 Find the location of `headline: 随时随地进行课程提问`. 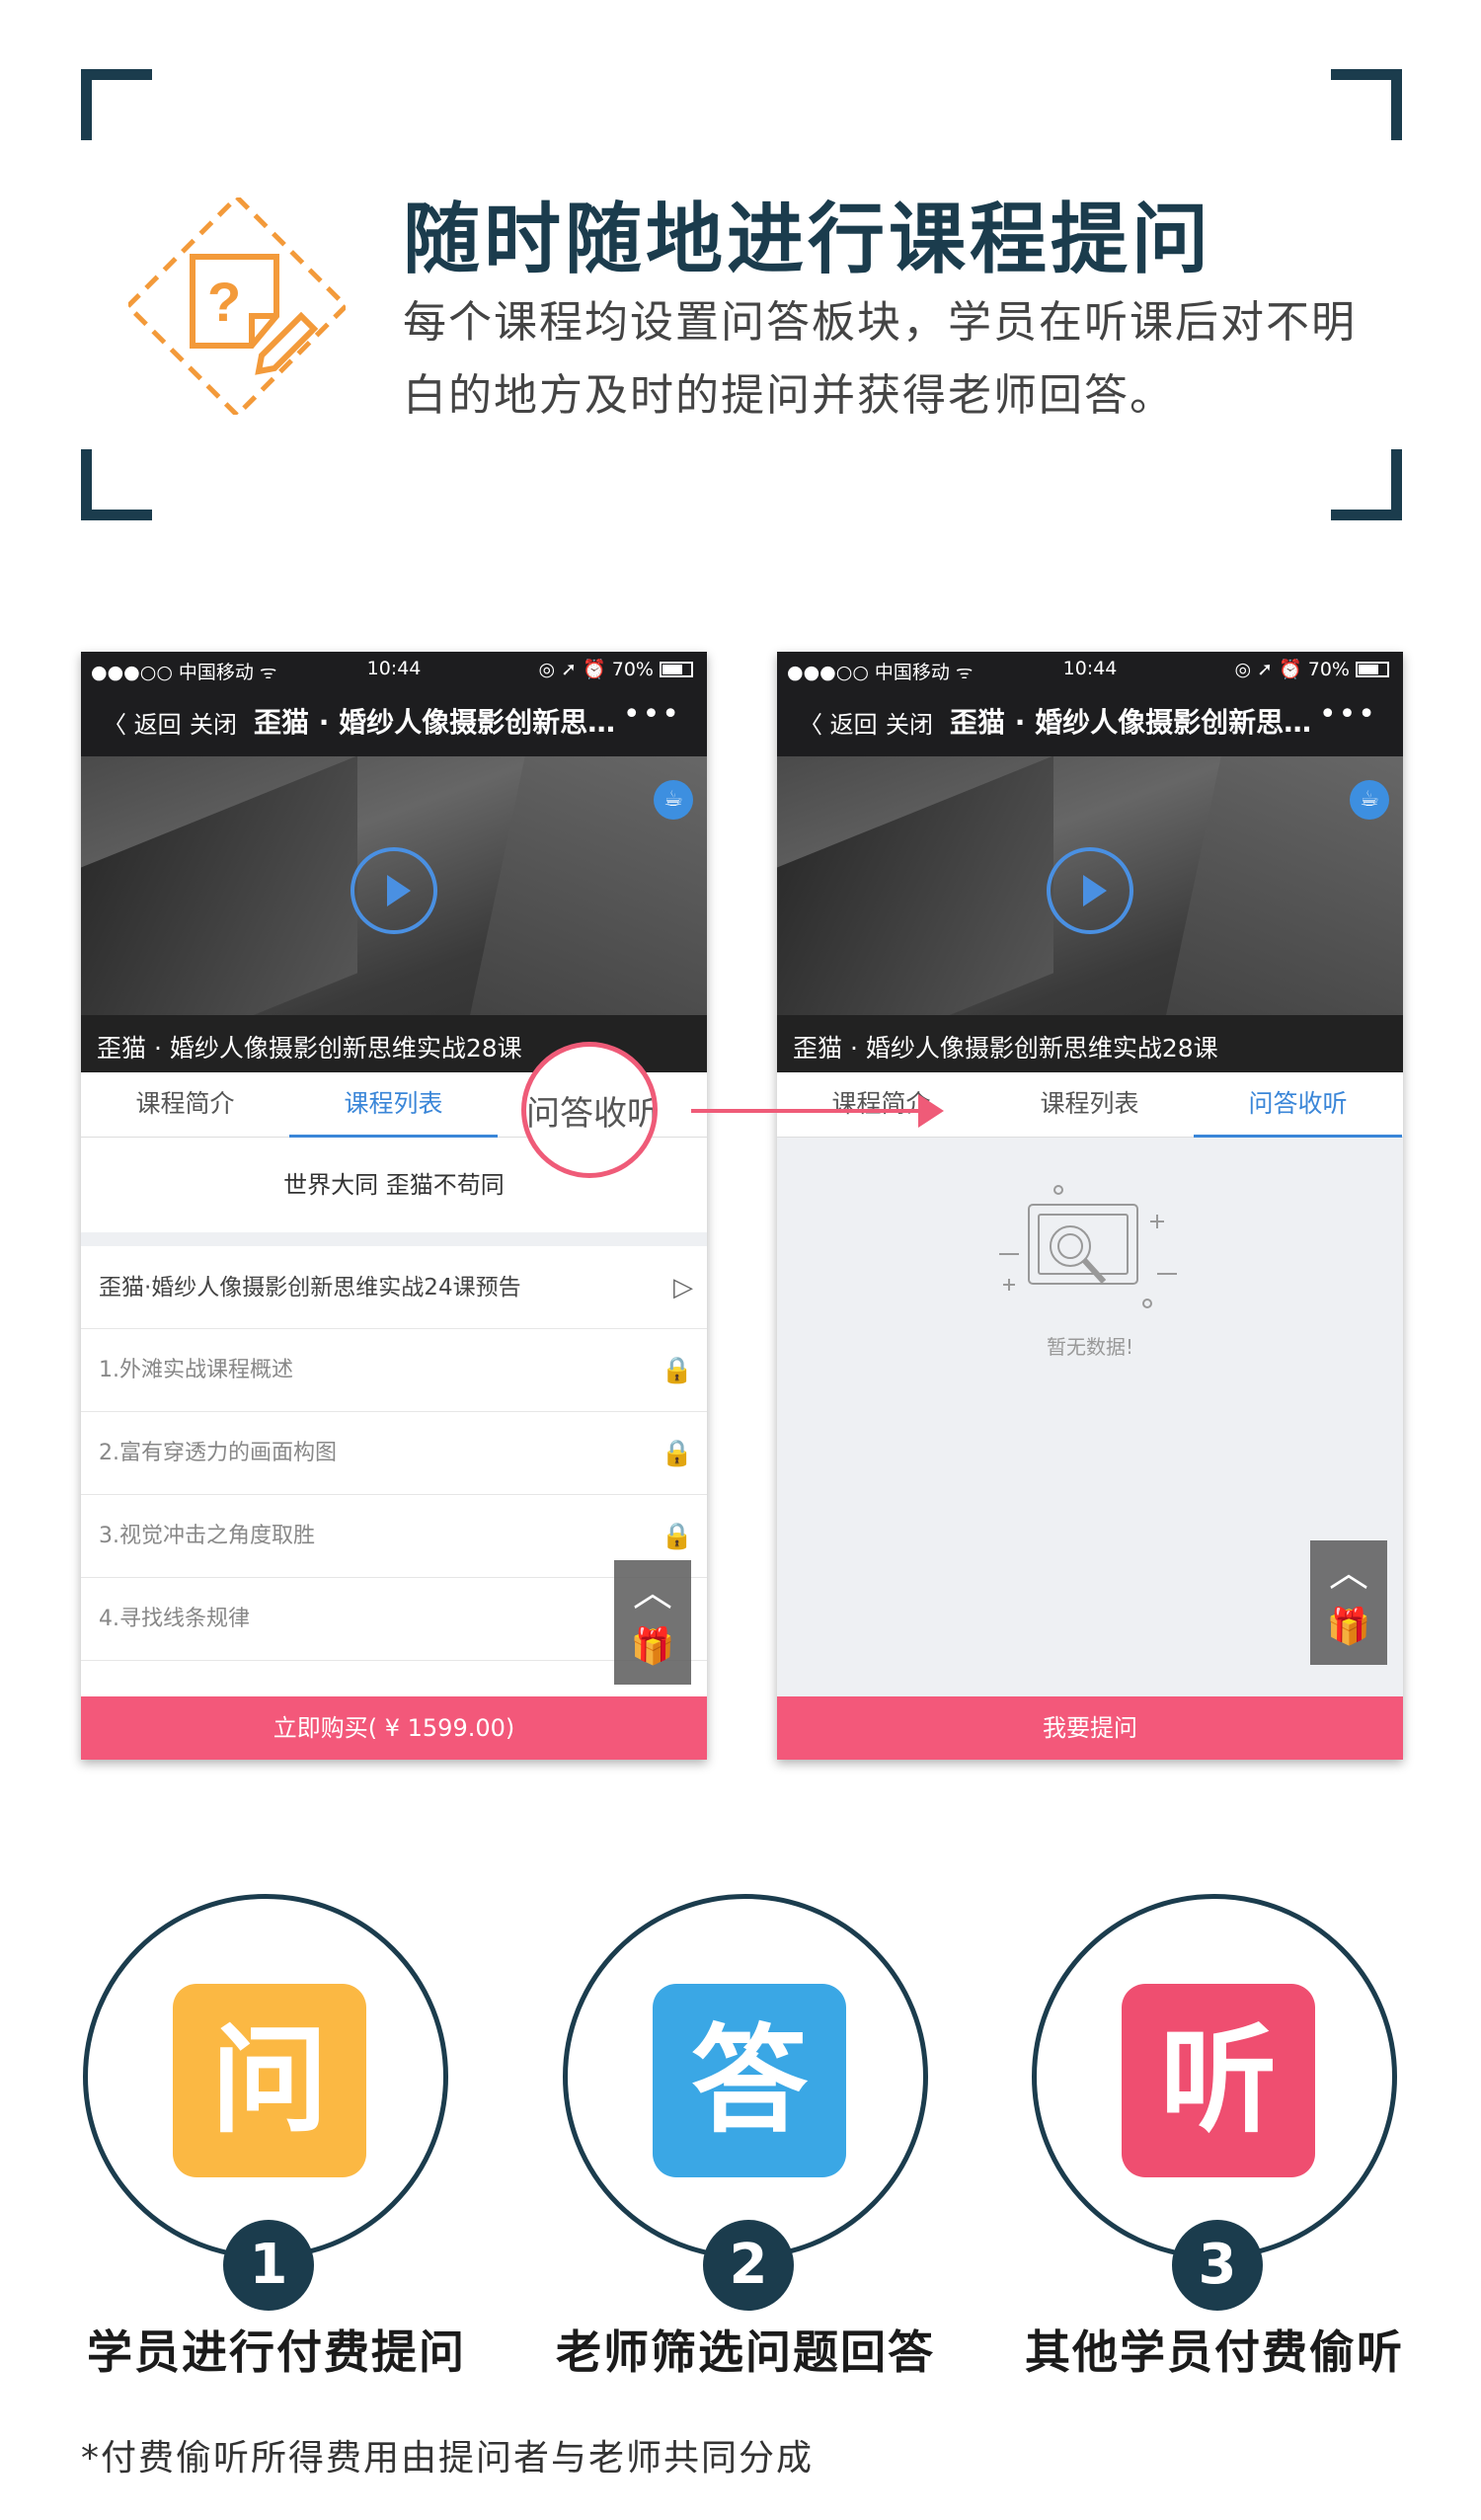

headline: 随时随地进行课程提问 is located at coordinates (808, 240).